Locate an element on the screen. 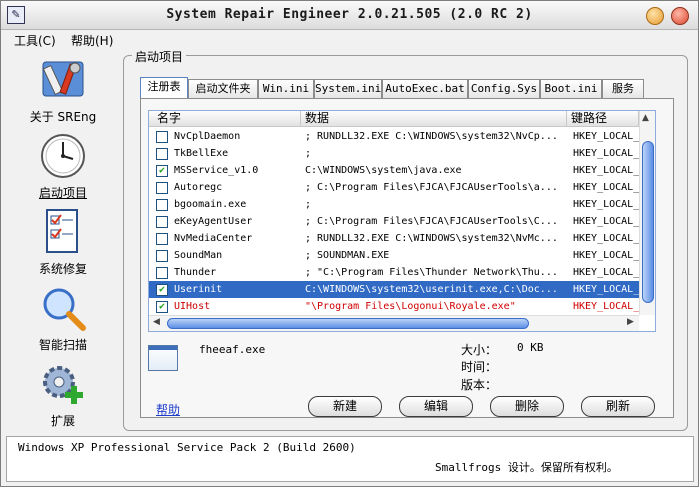  help-link: 帮助 is located at coordinates (168, 409).